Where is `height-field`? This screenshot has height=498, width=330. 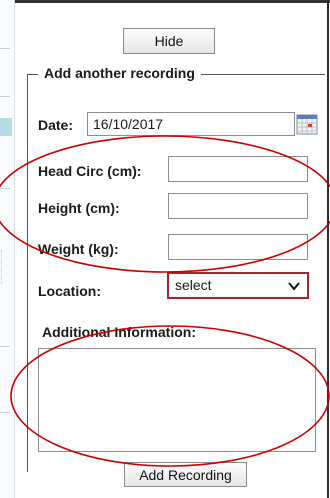 height-field is located at coordinates (238, 206).